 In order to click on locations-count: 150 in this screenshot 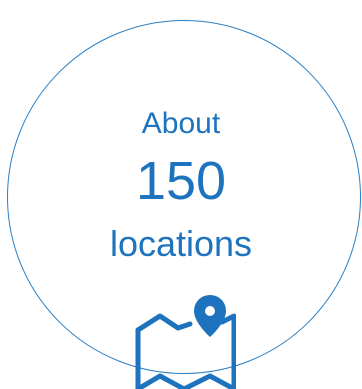, I will do `click(181, 181)`.